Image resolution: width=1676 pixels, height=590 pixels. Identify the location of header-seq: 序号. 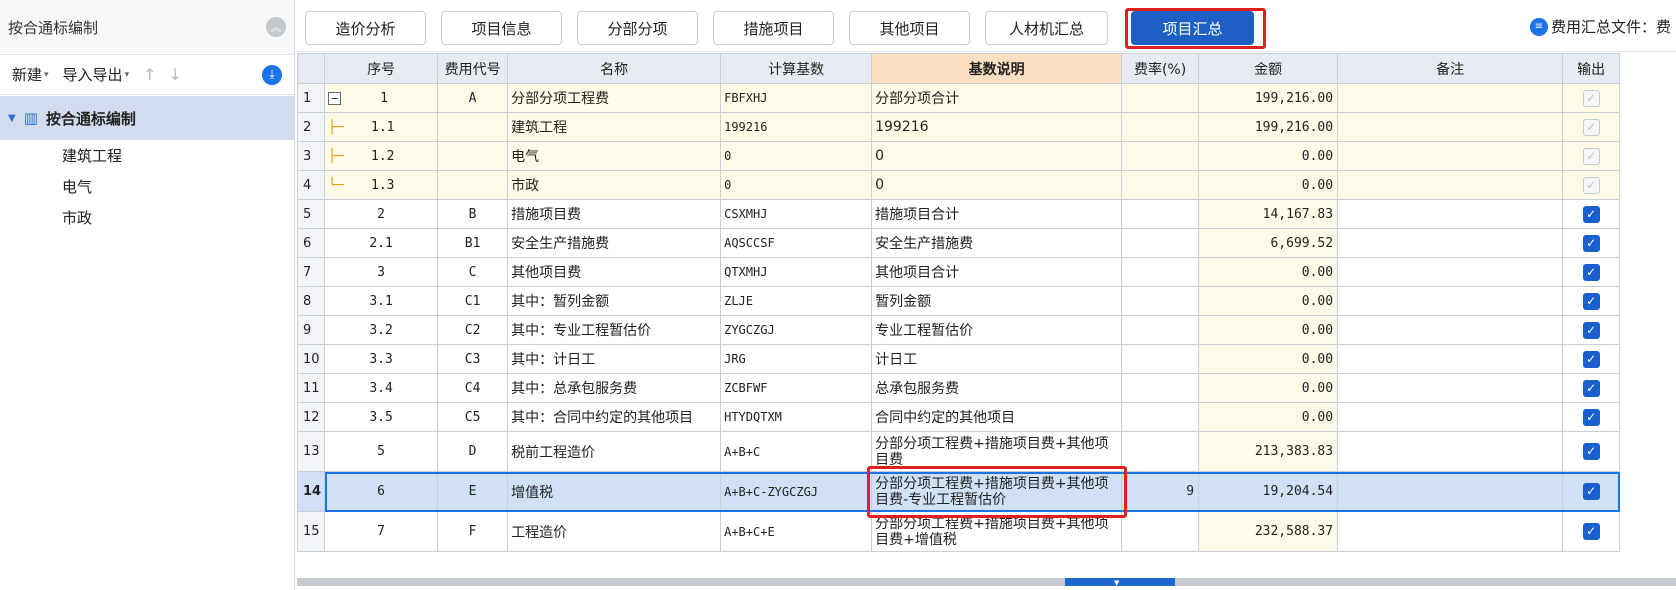
(381, 68).